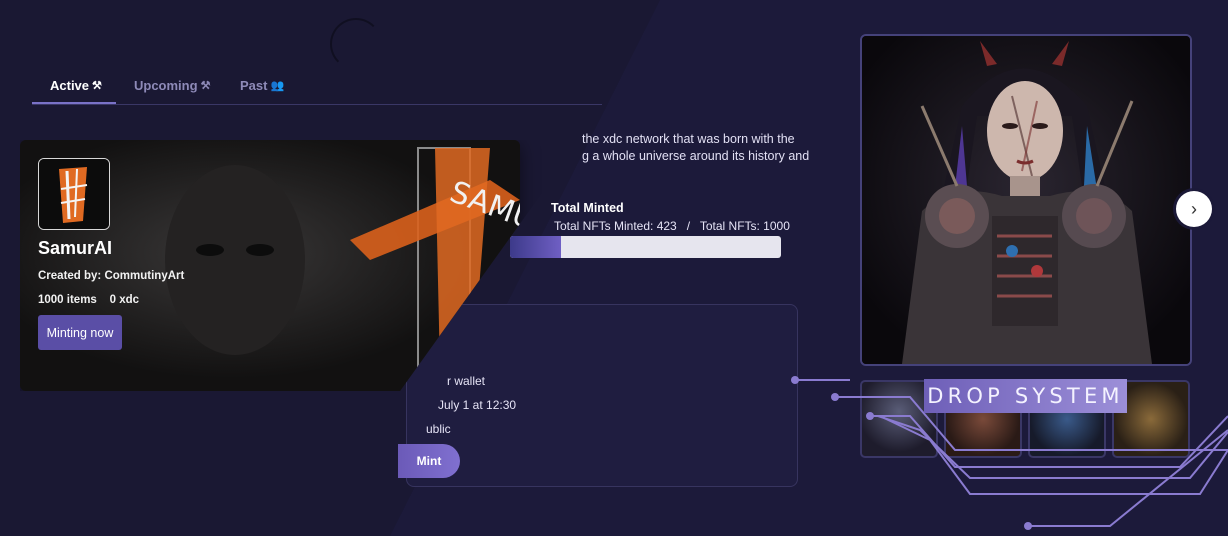 This screenshot has width=1228, height=536. Describe the element at coordinates (587, 208) in the screenshot. I see `total-minted-title: Total Minted` at that location.